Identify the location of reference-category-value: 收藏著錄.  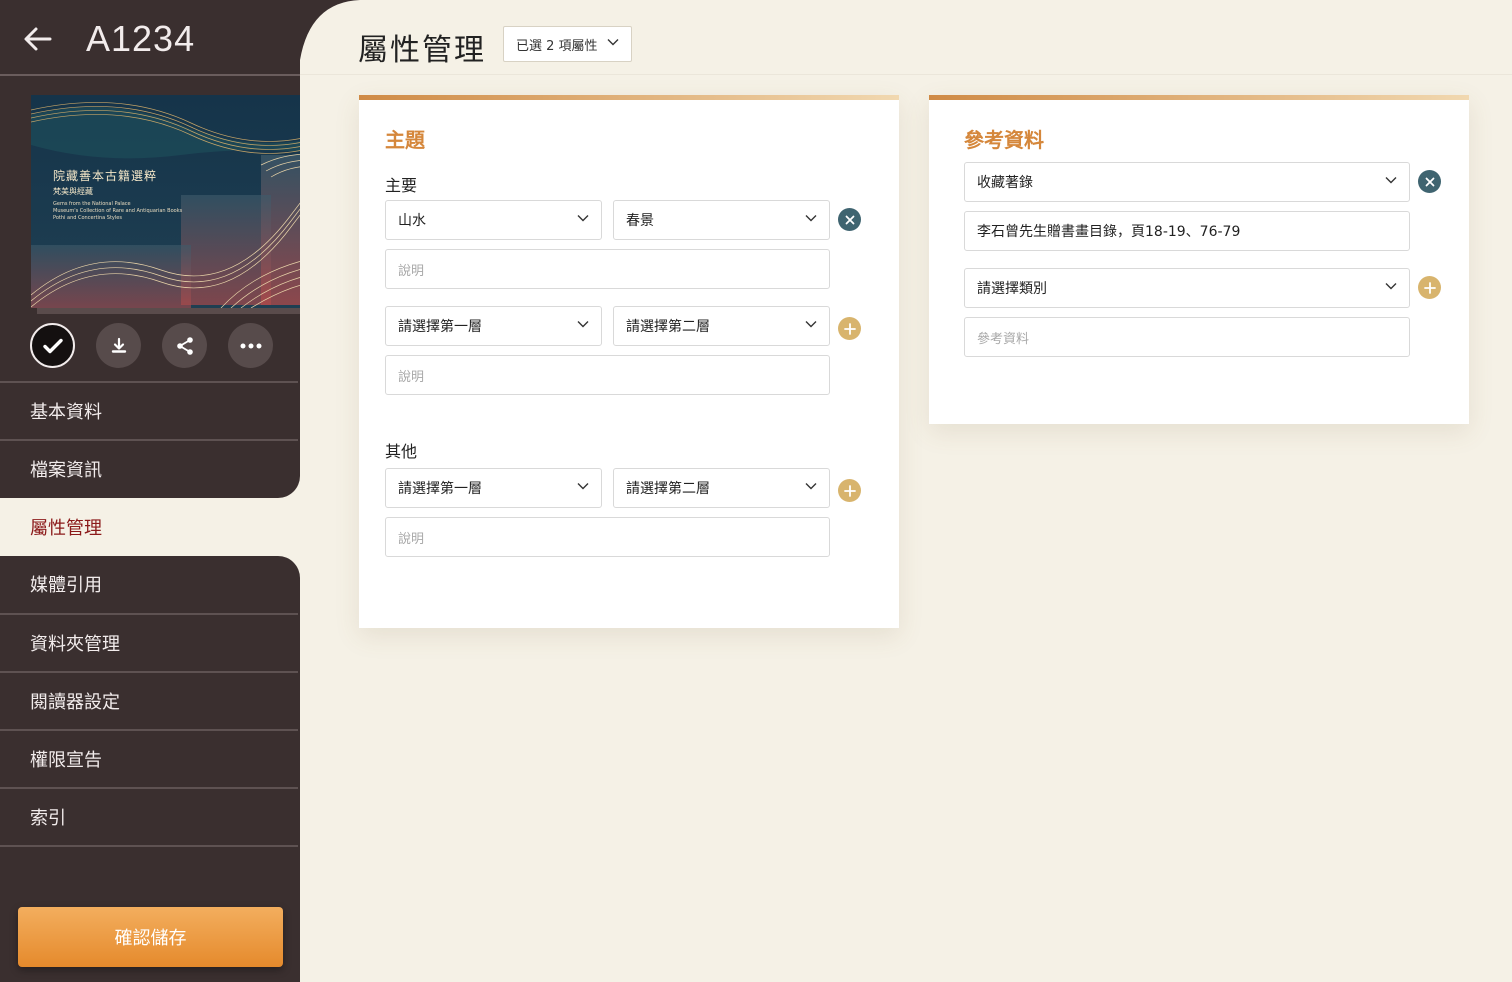
(1005, 183).